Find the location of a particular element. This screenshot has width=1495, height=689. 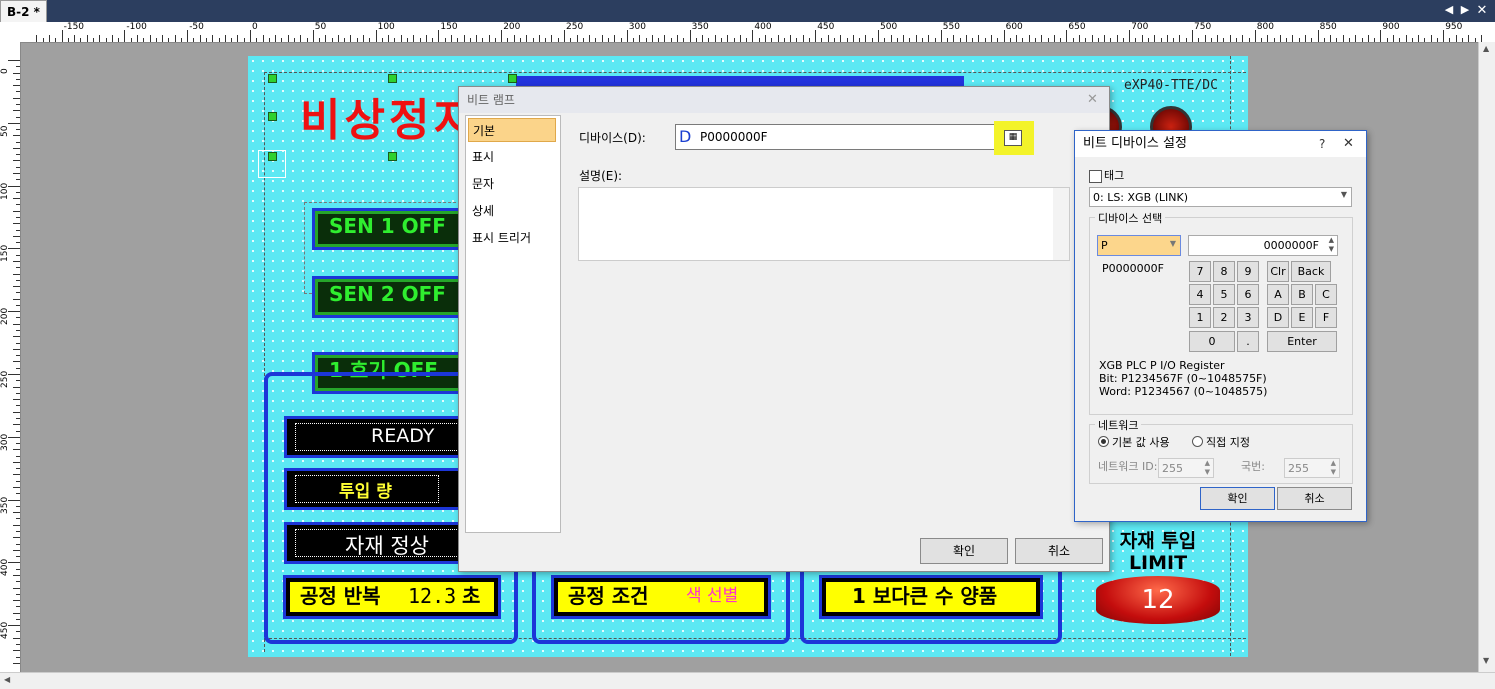

key-e: E is located at coordinates (1302, 317).